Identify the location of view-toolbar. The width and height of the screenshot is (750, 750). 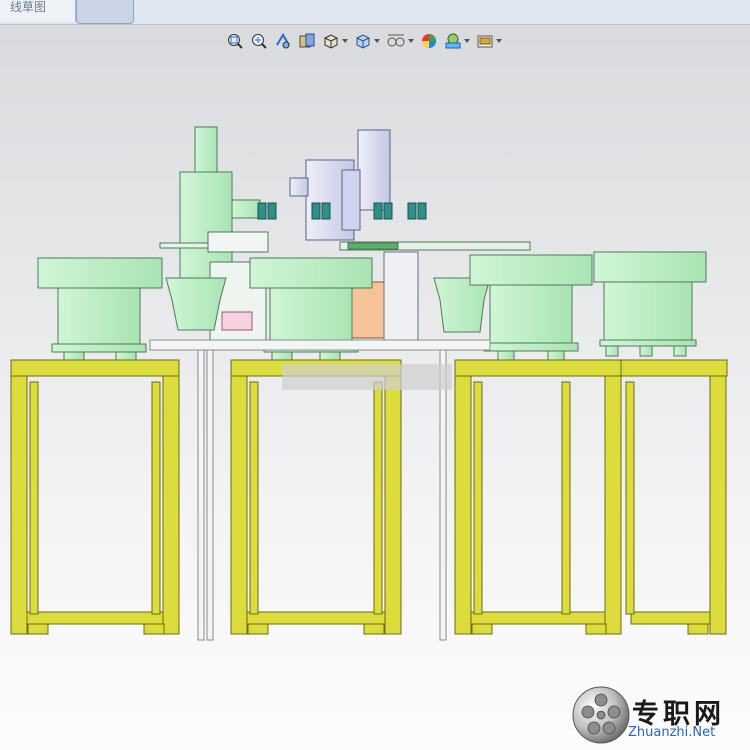
(364, 41).